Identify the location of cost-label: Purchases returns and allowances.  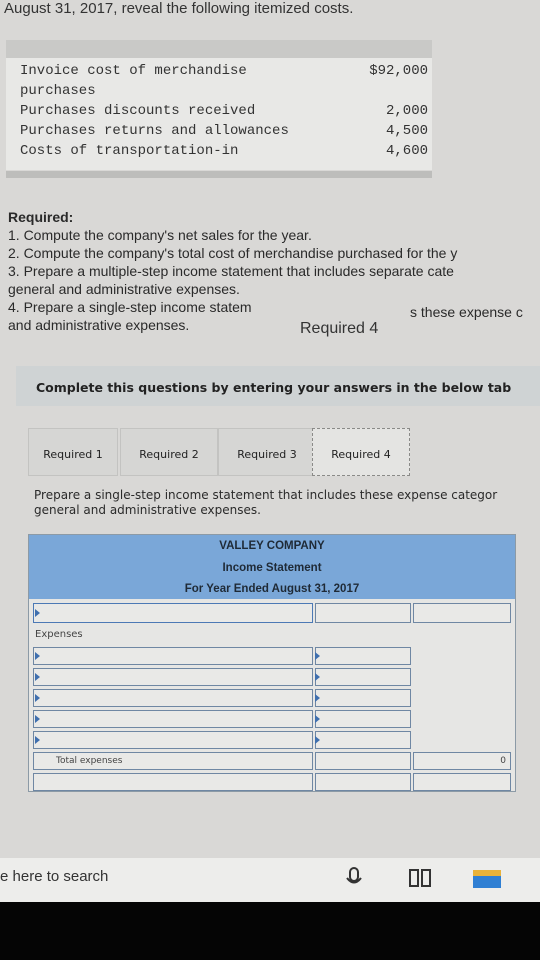
(154, 131).